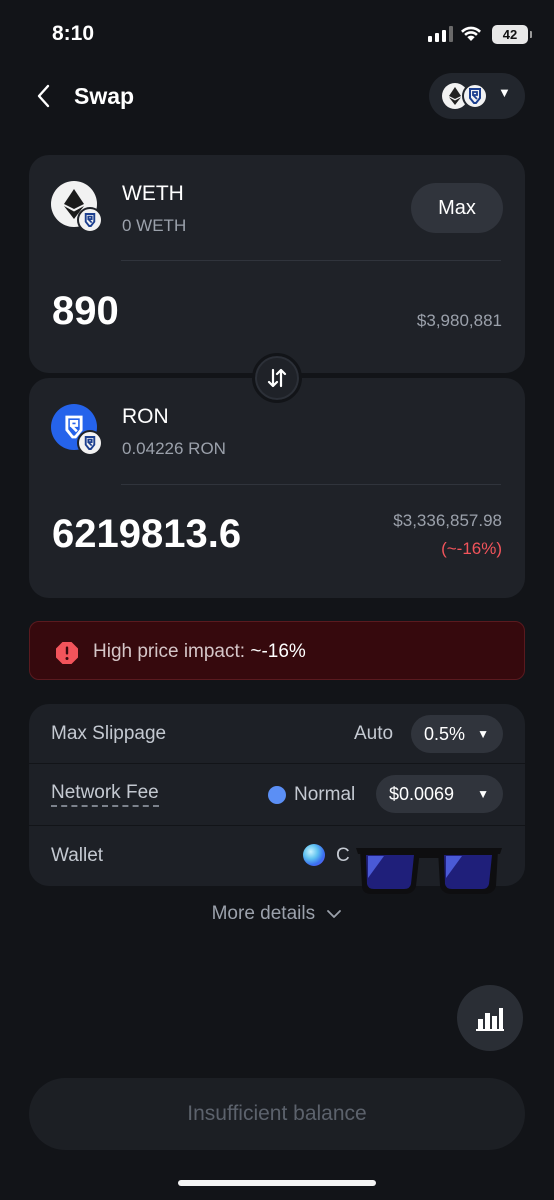  What do you see at coordinates (445, 734) in the screenshot?
I see `slippage-value: 0.5%` at bounding box center [445, 734].